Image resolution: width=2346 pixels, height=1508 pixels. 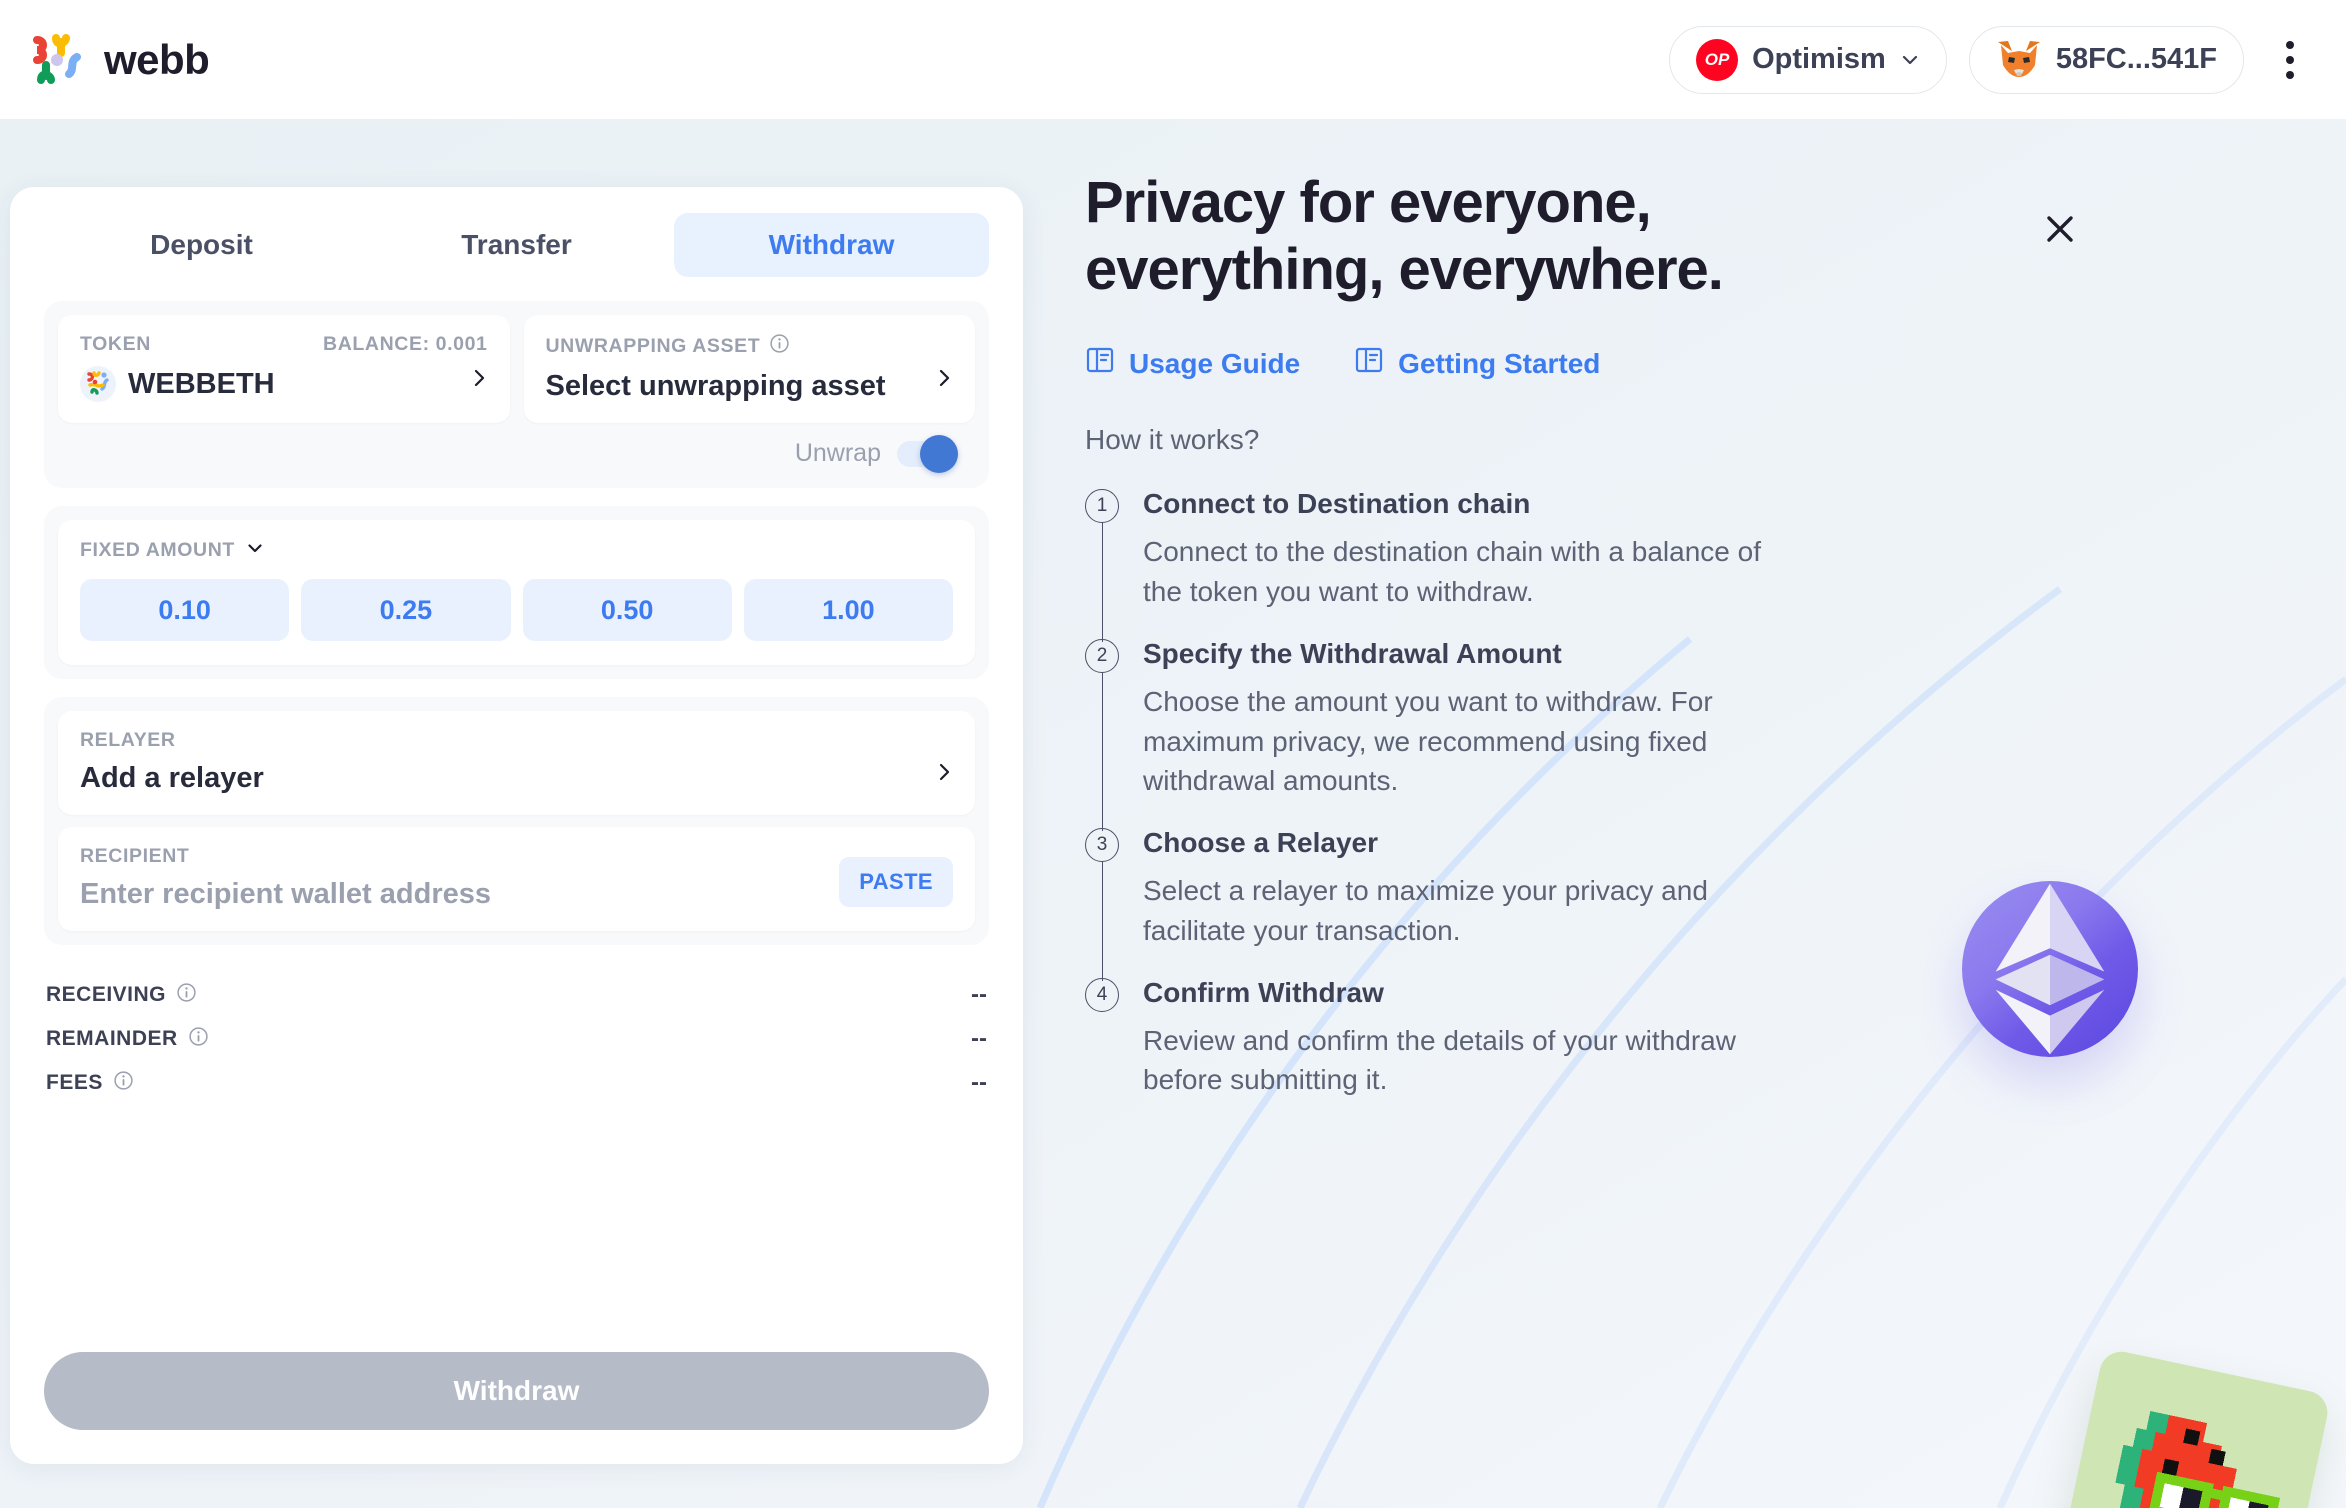 What do you see at coordinates (59, 60) in the screenshot?
I see `webb-logo-icon` at bounding box center [59, 60].